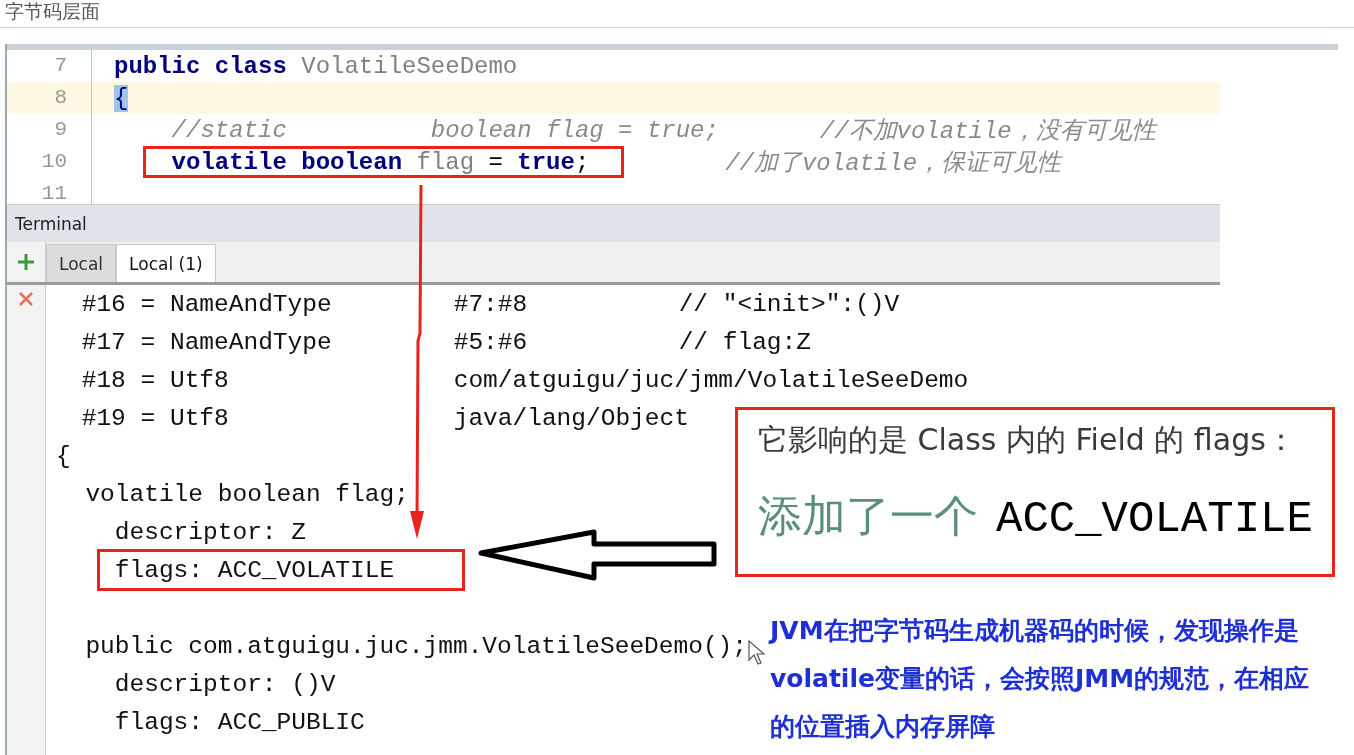 Image resolution: width=1354 pixels, height=755 pixels. Describe the element at coordinates (121, 98) in the screenshot. I see `code-token: {` at that location.